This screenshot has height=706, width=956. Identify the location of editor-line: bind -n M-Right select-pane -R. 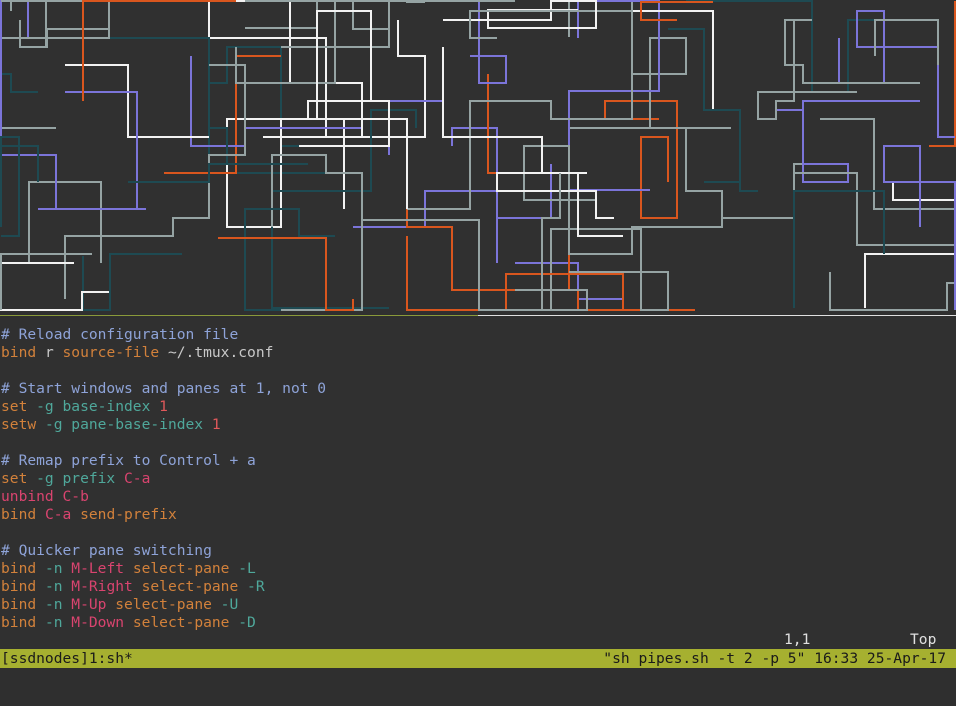
(133, 587).